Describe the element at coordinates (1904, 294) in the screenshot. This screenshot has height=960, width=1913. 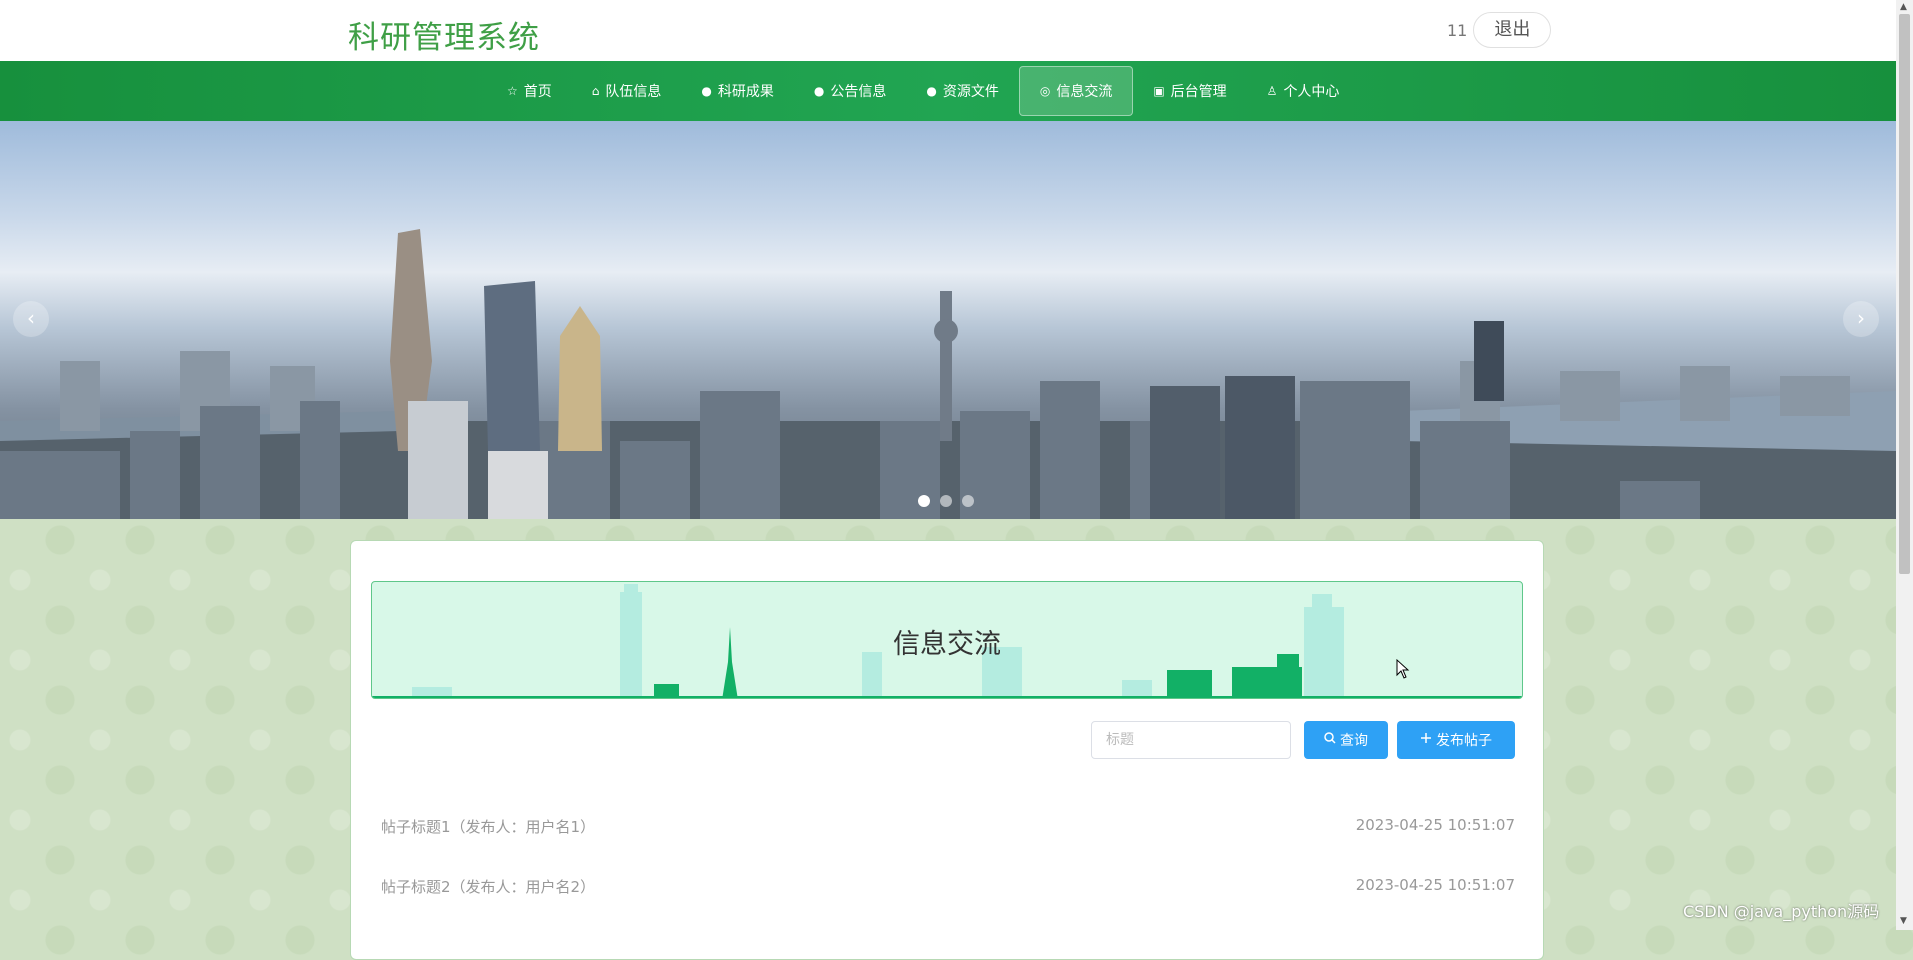
I see `scrollbar-thumb` at that location.